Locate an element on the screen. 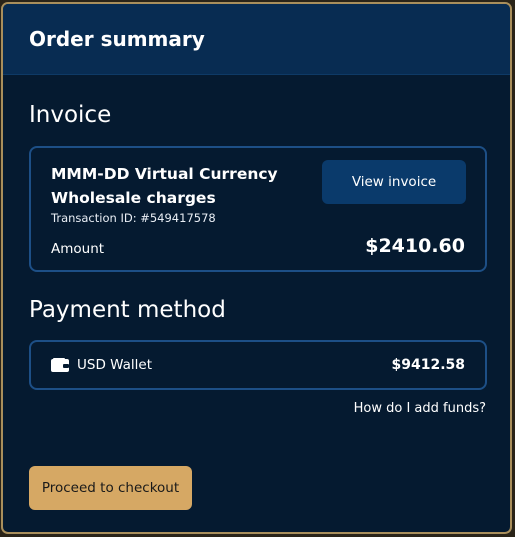 The height and width of the screenshot is (537, 515). panel-header: Order summary is located at coordinates (256, 39).